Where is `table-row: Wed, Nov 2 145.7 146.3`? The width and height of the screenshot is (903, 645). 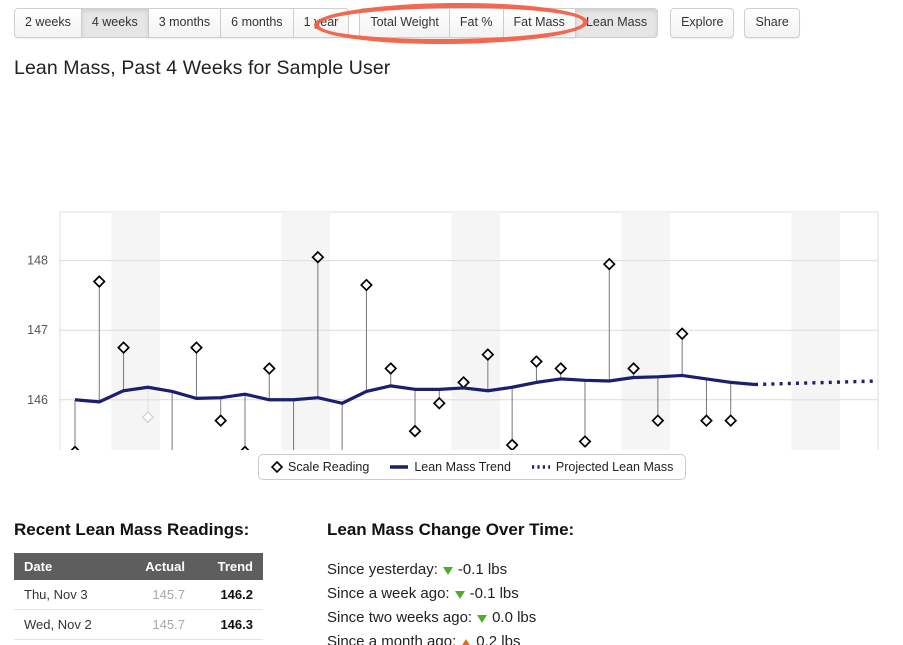
table-row: Wed, Nov 2 145.7 146.3 is located at coordinates (138, 624).